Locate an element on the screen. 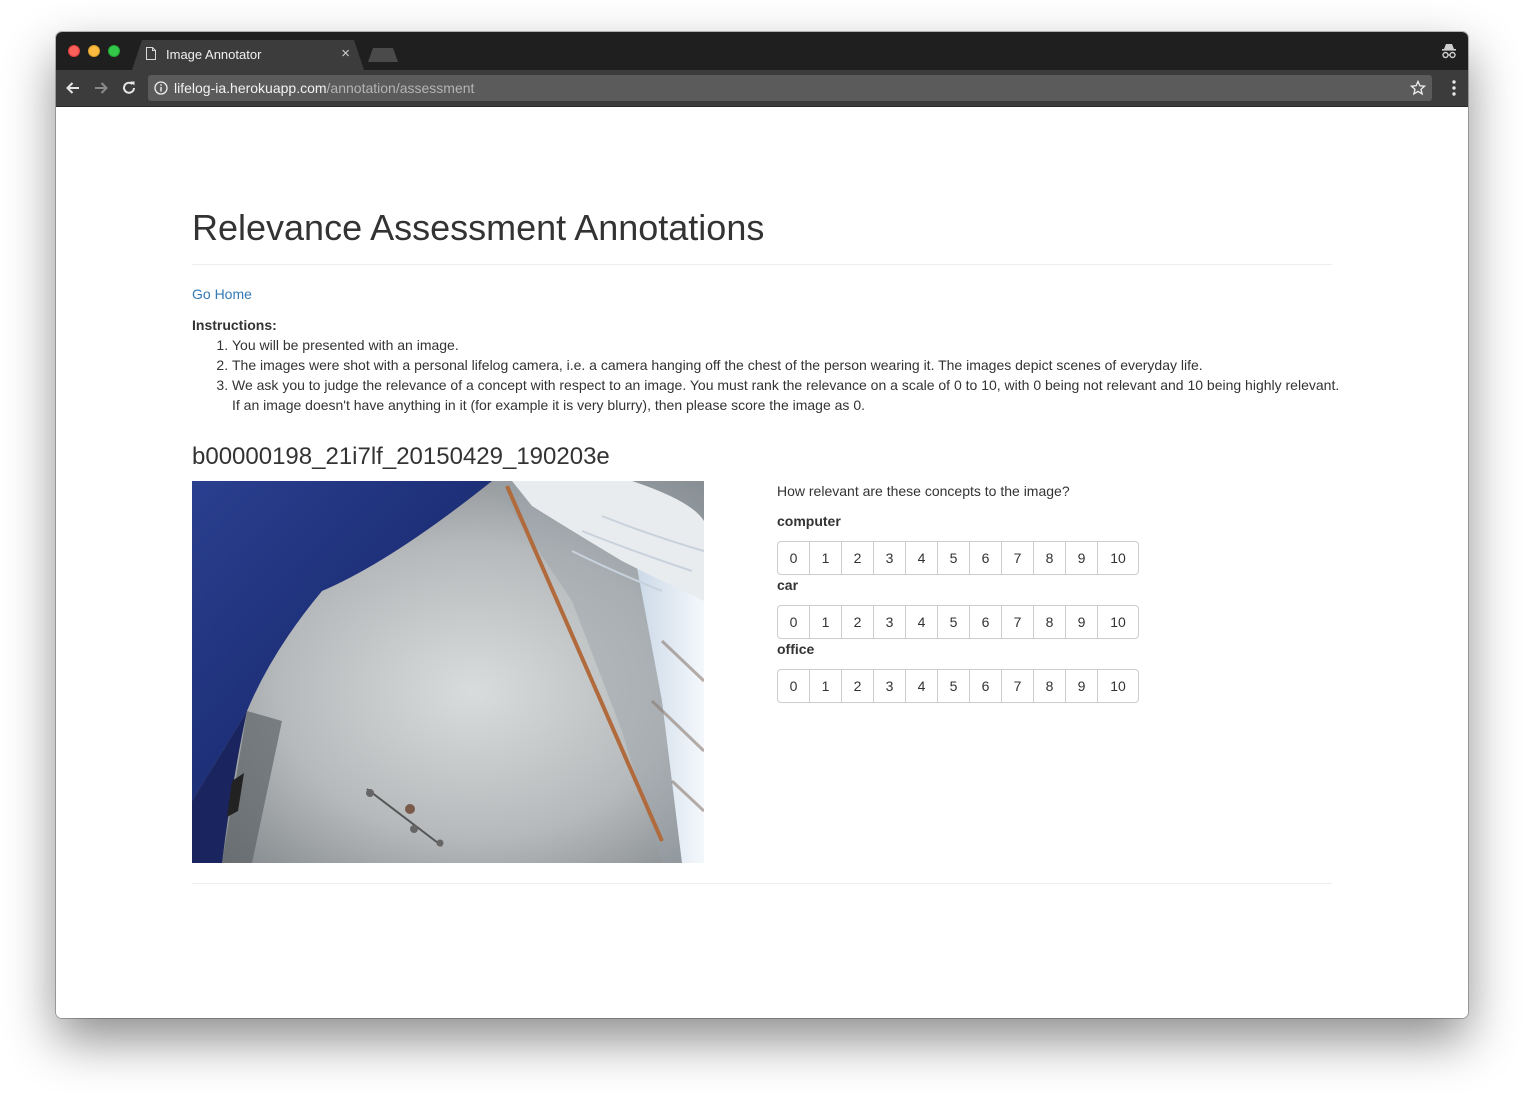  back-arrow-icon is located at coordinates (73, 88).